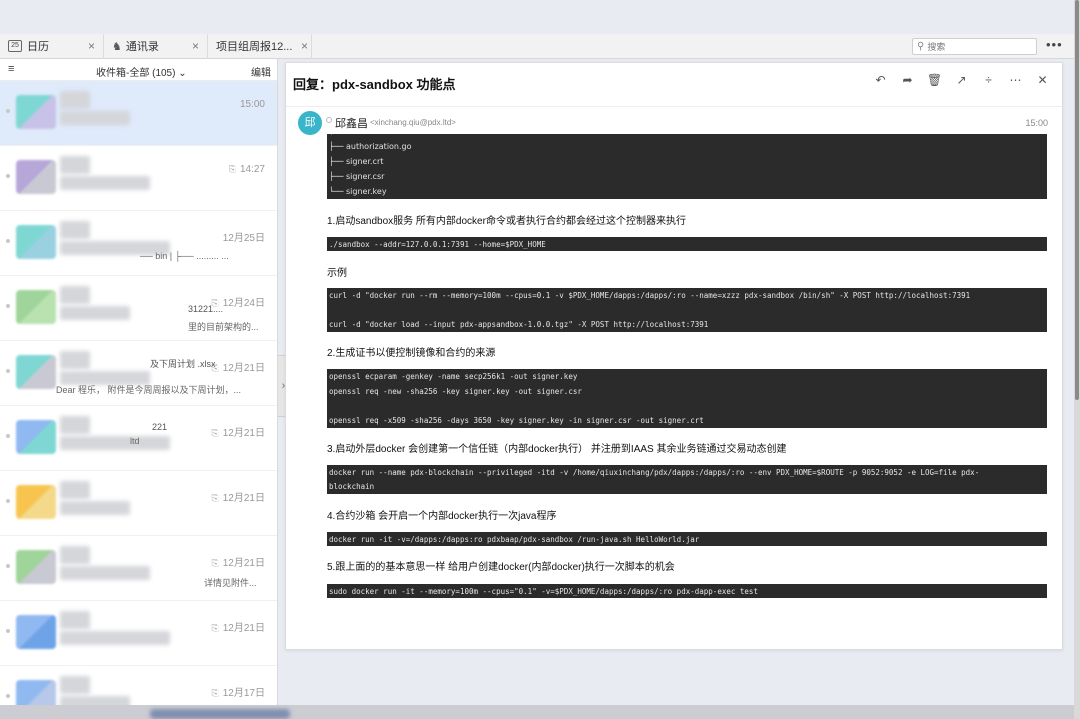  I want to click on folder-selector: 收件箱-全部 (105) ⌄, so click(141, 71).